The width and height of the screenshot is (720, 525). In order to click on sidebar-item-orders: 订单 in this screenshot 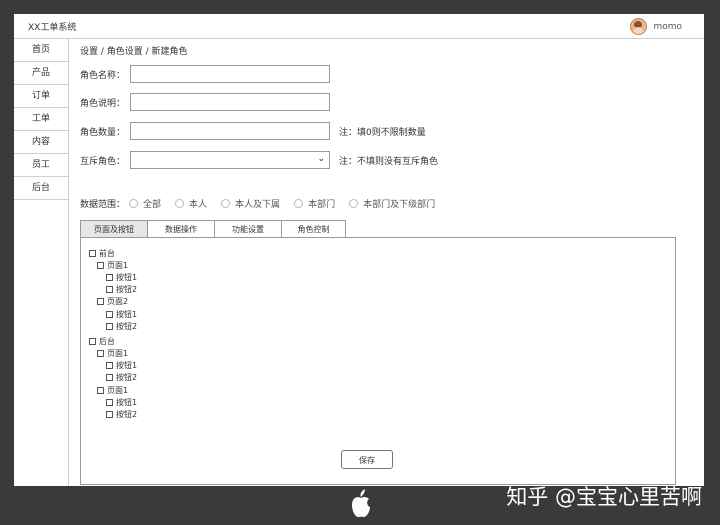, I will do `click(41, 96)`.